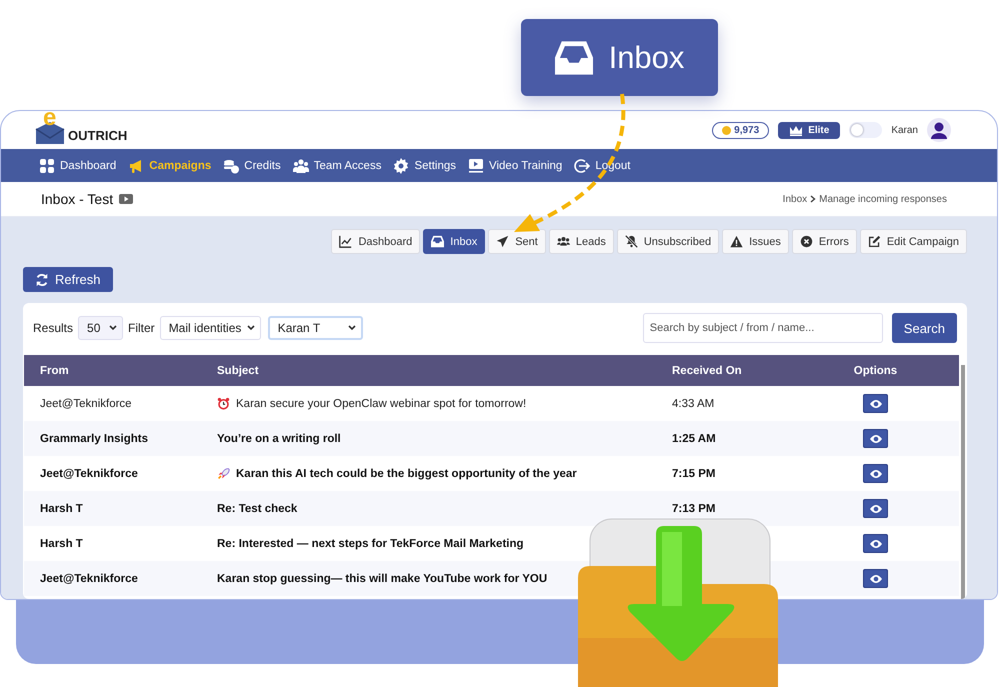  What do you see at coordinates (345, 241) in the screenshot?
I see `line-chart-icon` at bounding box center [345, 241].